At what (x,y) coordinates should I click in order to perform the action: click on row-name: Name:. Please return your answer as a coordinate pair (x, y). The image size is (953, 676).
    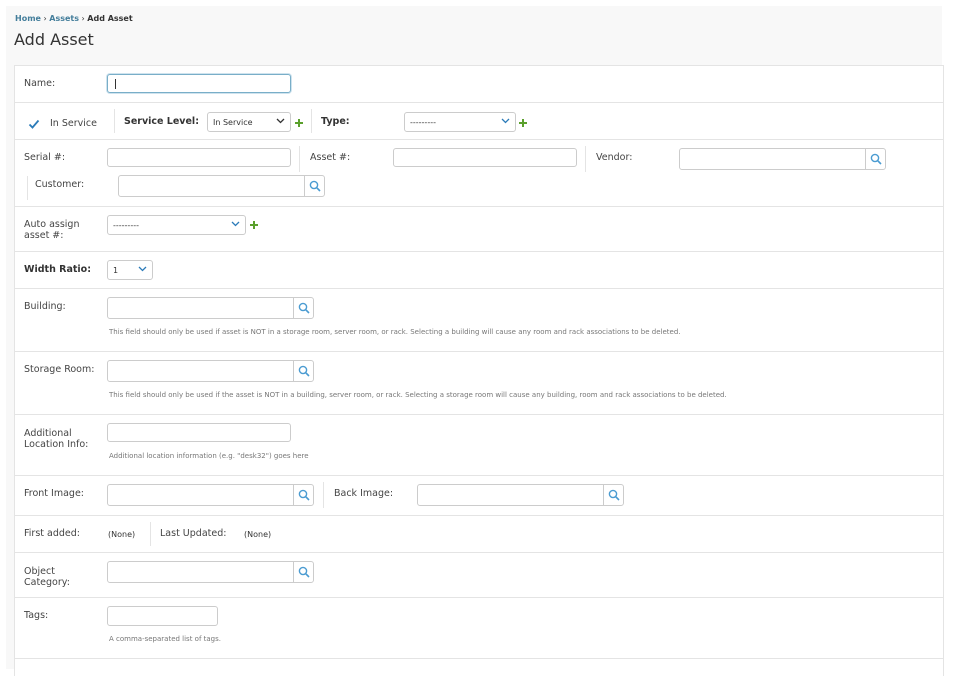
    Looking at the image, I should click on (479, 84).